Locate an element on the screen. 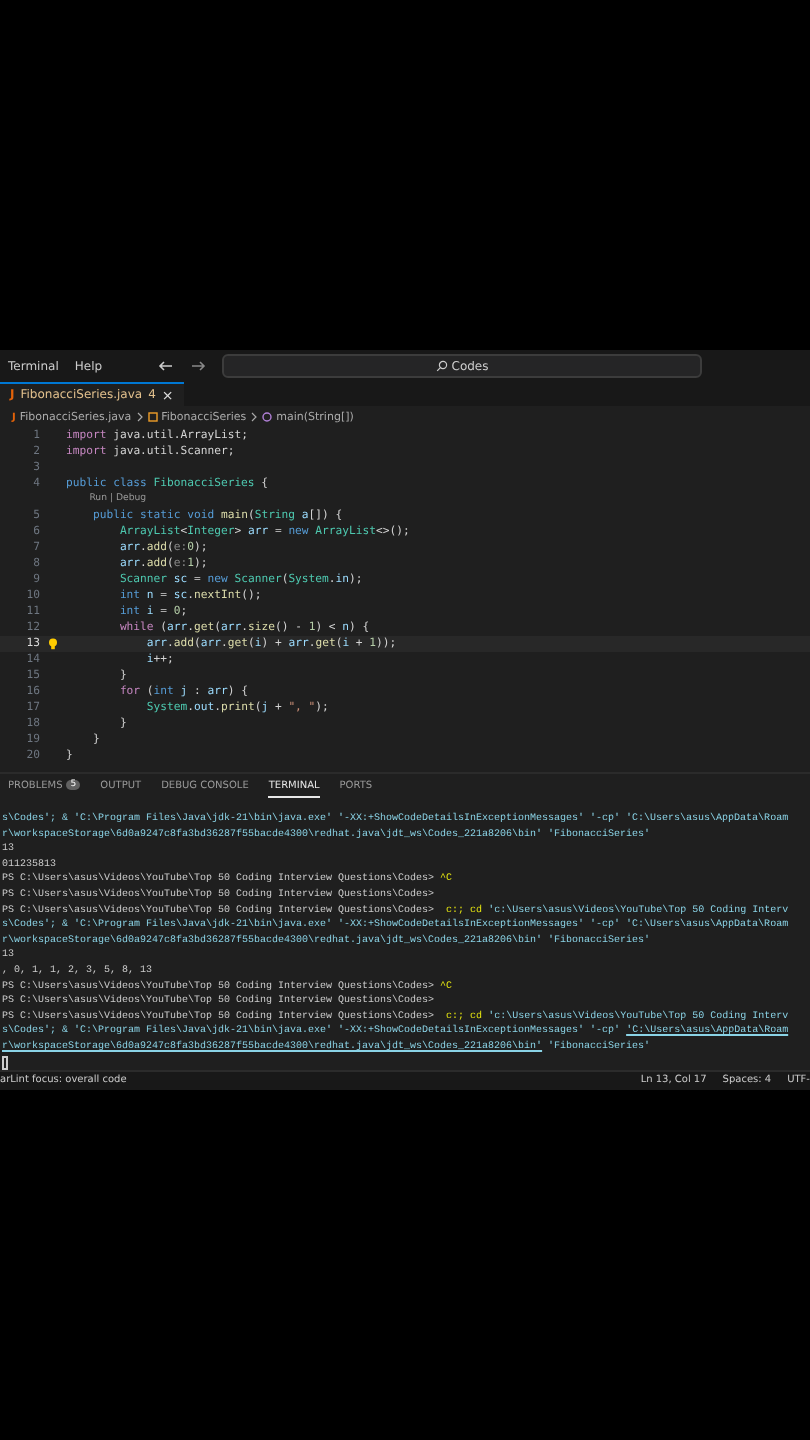 The image size is (810, 1440). lightbulb-icon is located at coordinates (53, 643).